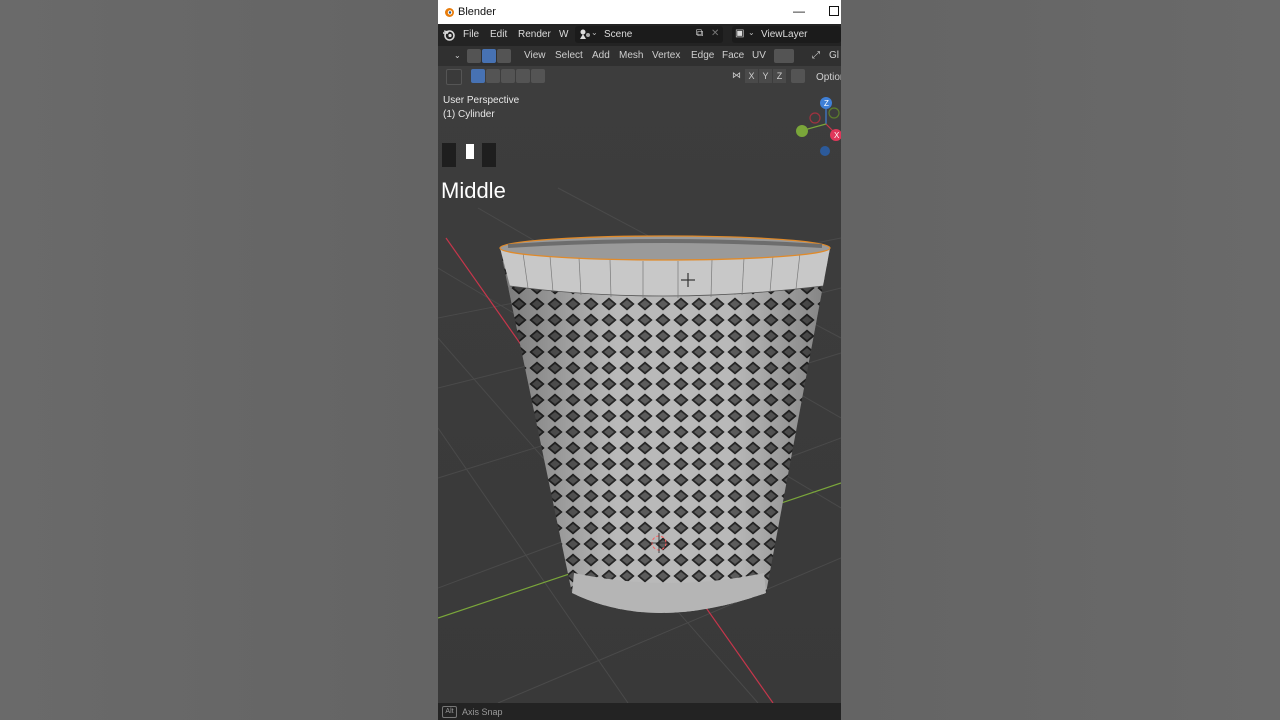 This screenshot has height=720, width=1280. I want to click on menu-window: W, so click(563, 34).